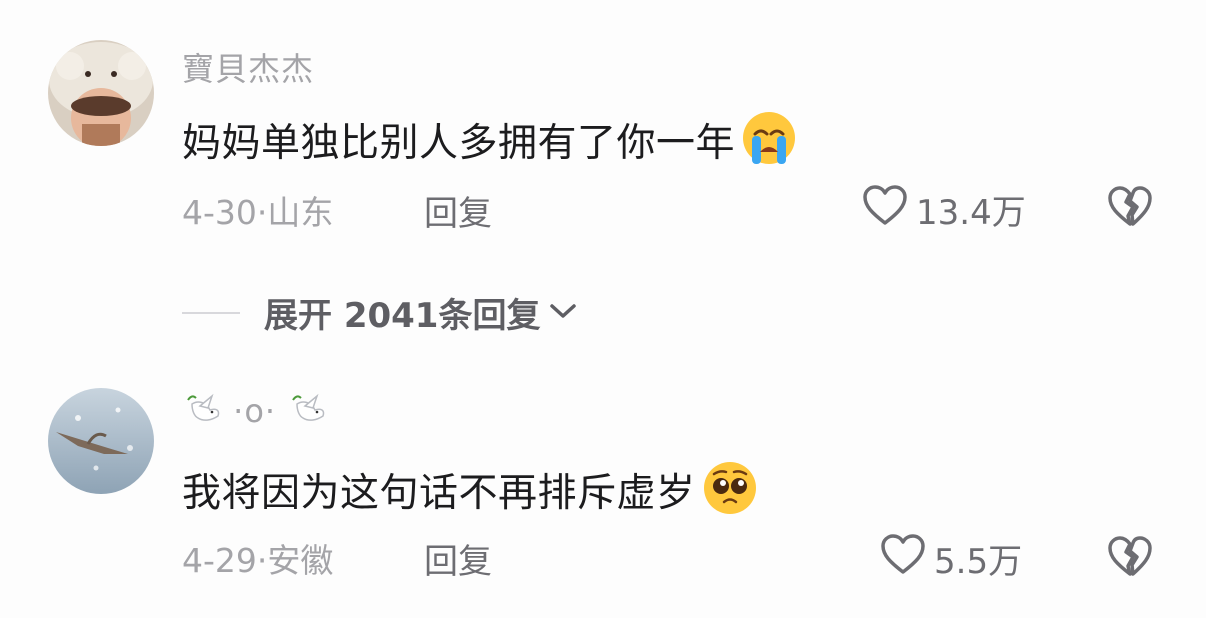 This screenshot has height=618, width=1206. I want to click on like-button: 5.5万, so click(951, 558).